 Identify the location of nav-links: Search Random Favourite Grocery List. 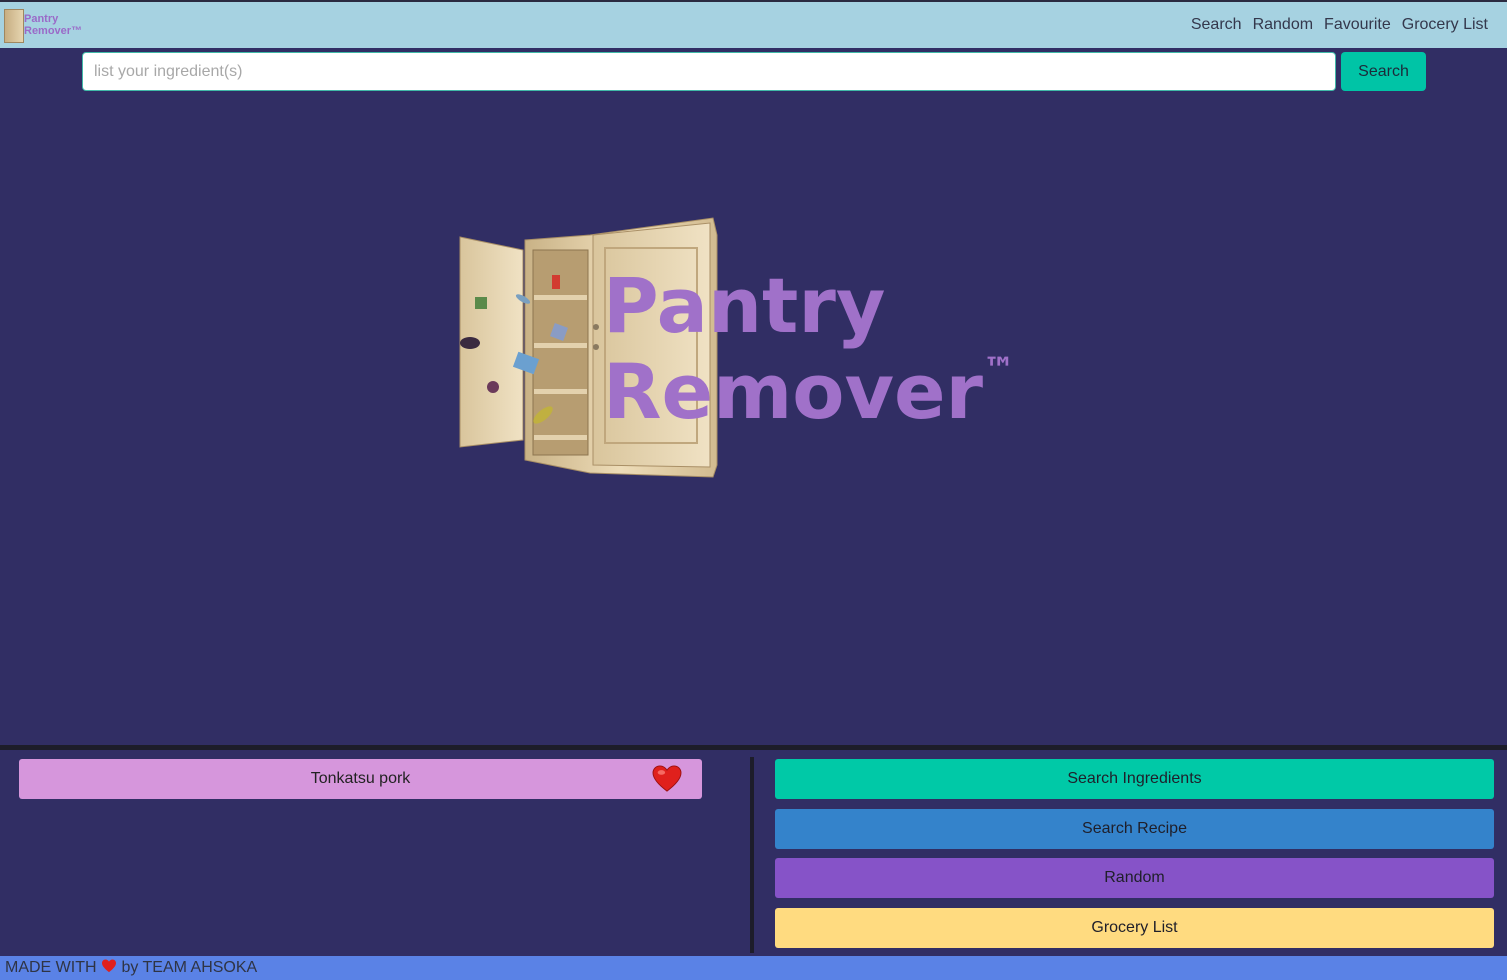
(1339, 25).